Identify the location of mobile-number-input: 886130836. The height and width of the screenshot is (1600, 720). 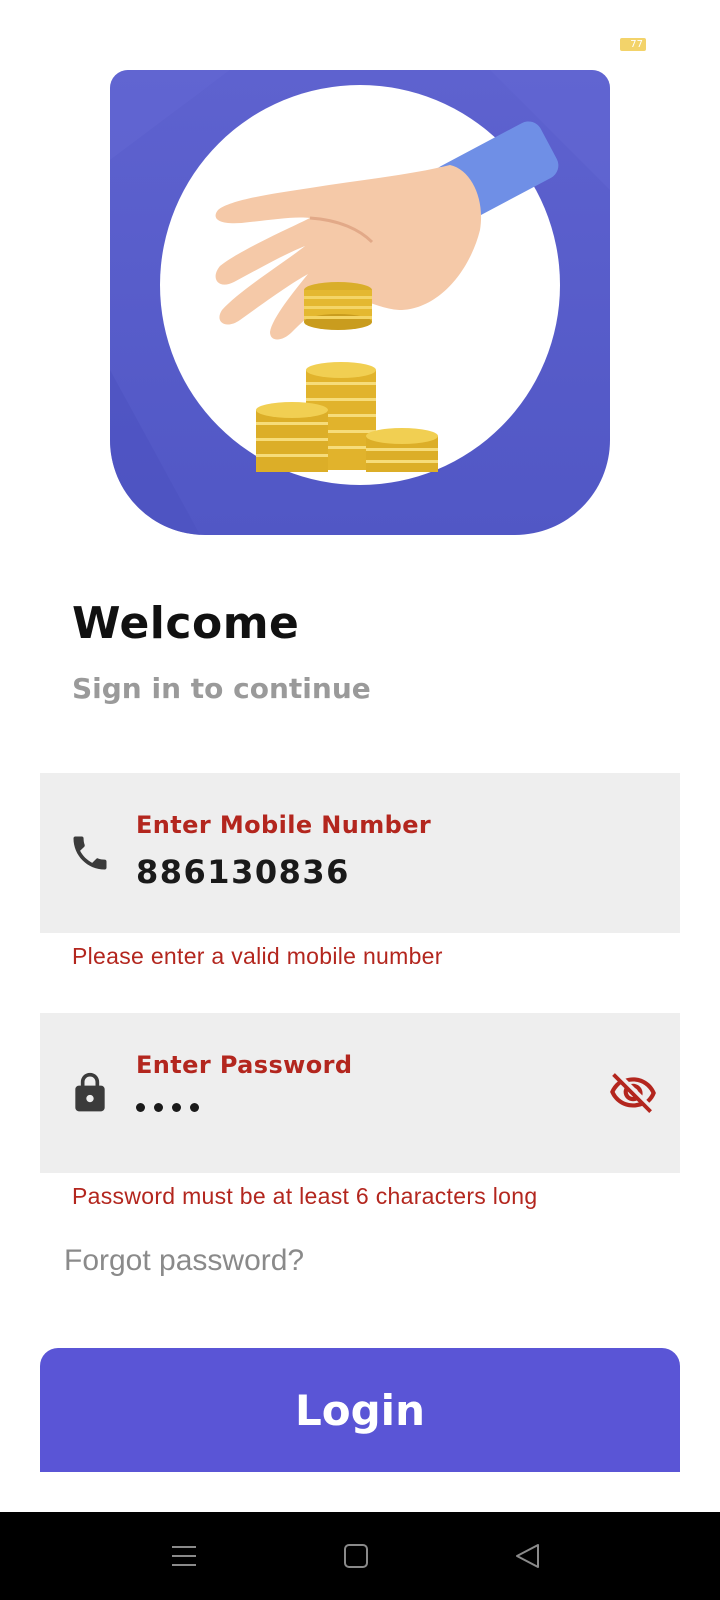
(243, 872).